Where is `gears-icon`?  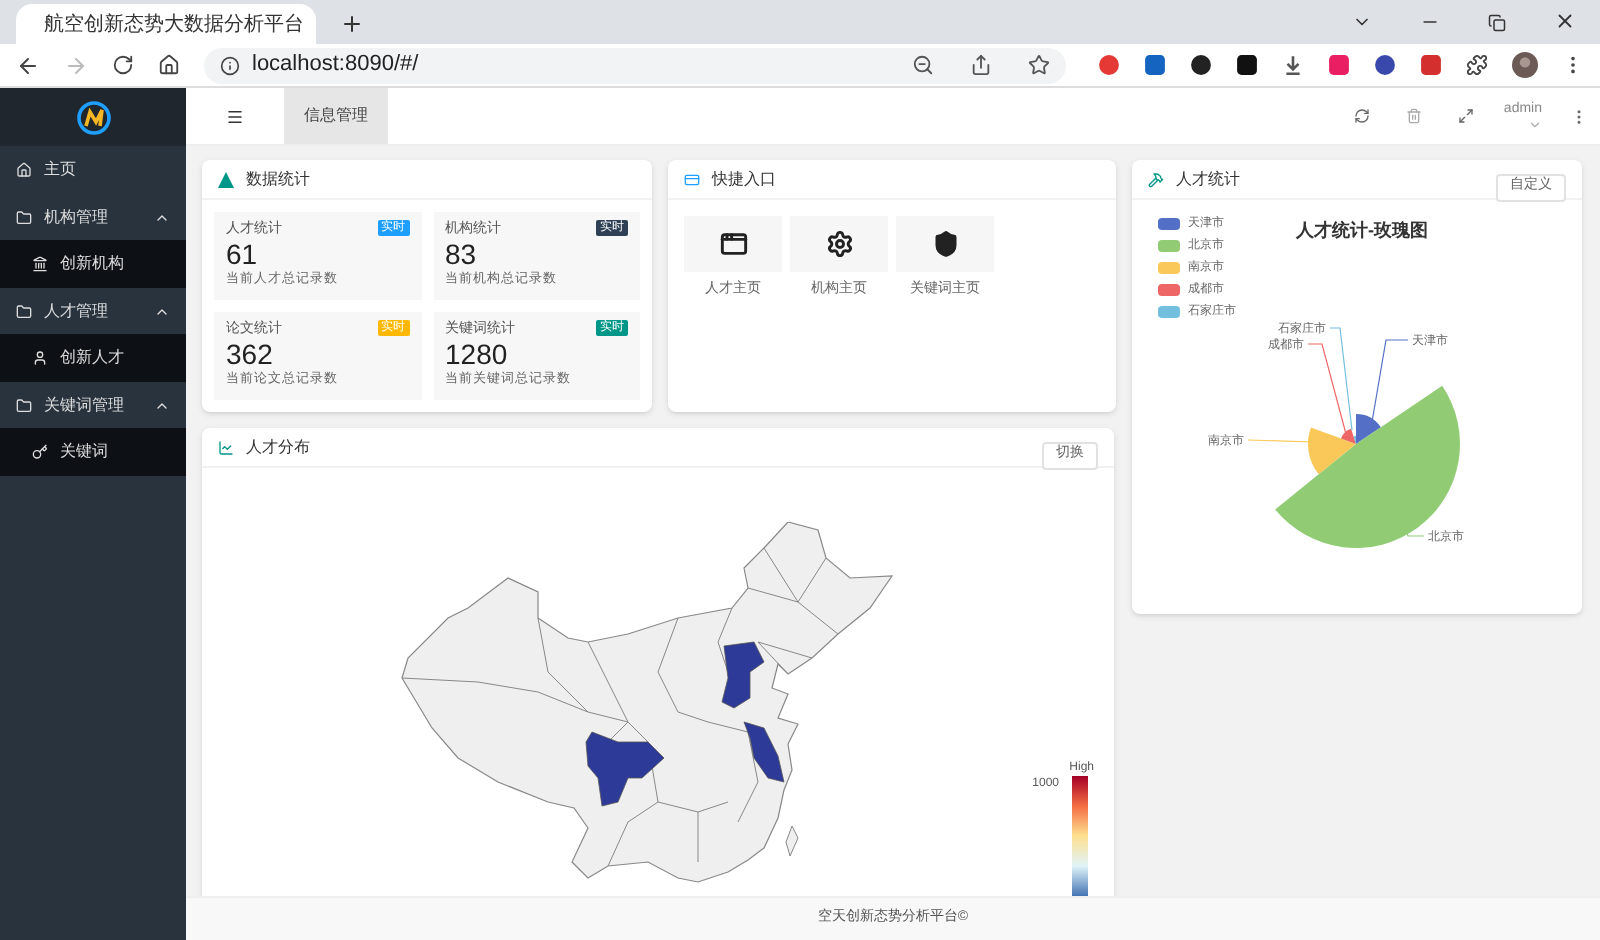
gears-icon is located at coordinates (839, 244).